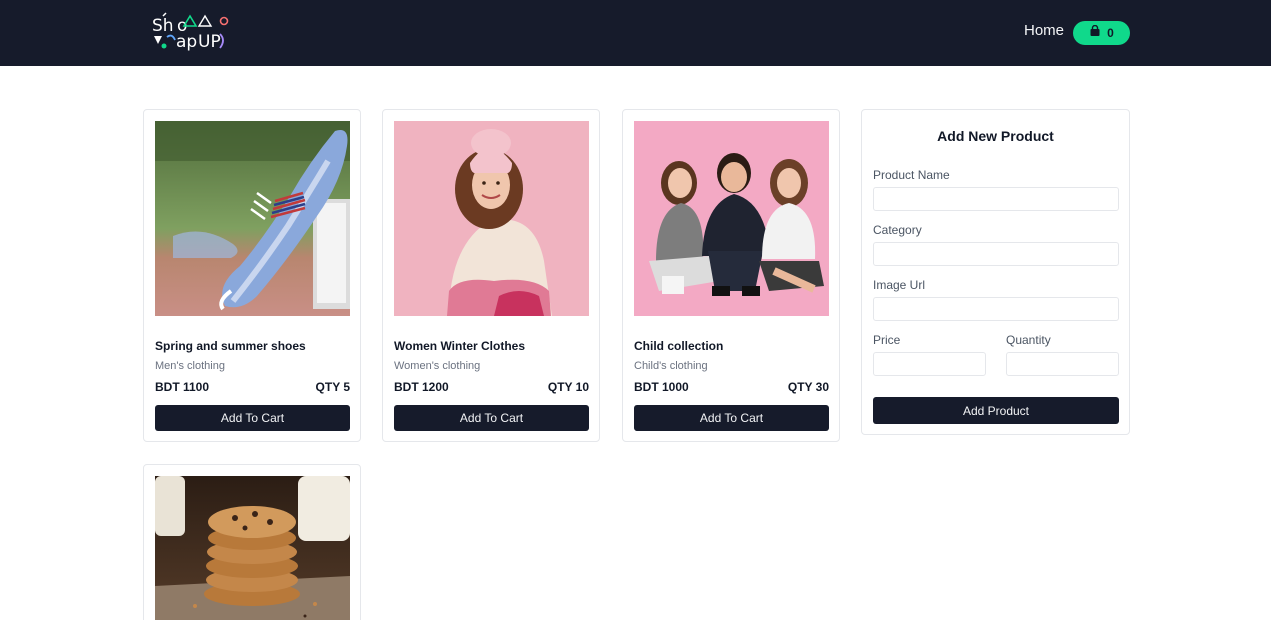 This screenshot has width=1271, height=620. Describe the element at coordinates (186, 42) in the screenshot. I see `svg-text: ap` at that location.